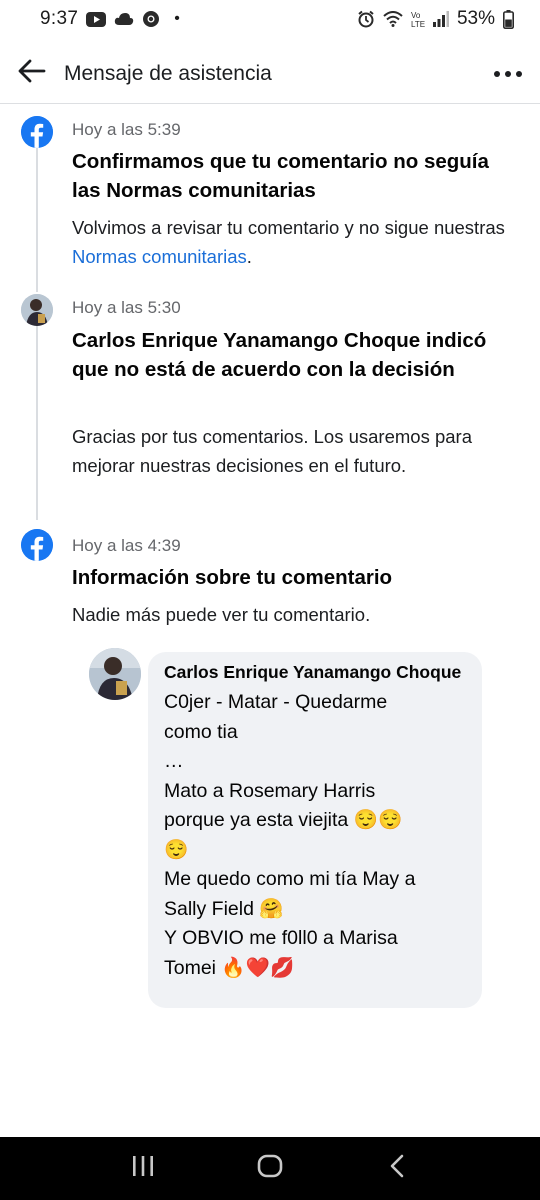  What do you see at coordinates (176, 849) in the screenshot?
I see `comment-line: 😌` at bounding box center [176, 849].